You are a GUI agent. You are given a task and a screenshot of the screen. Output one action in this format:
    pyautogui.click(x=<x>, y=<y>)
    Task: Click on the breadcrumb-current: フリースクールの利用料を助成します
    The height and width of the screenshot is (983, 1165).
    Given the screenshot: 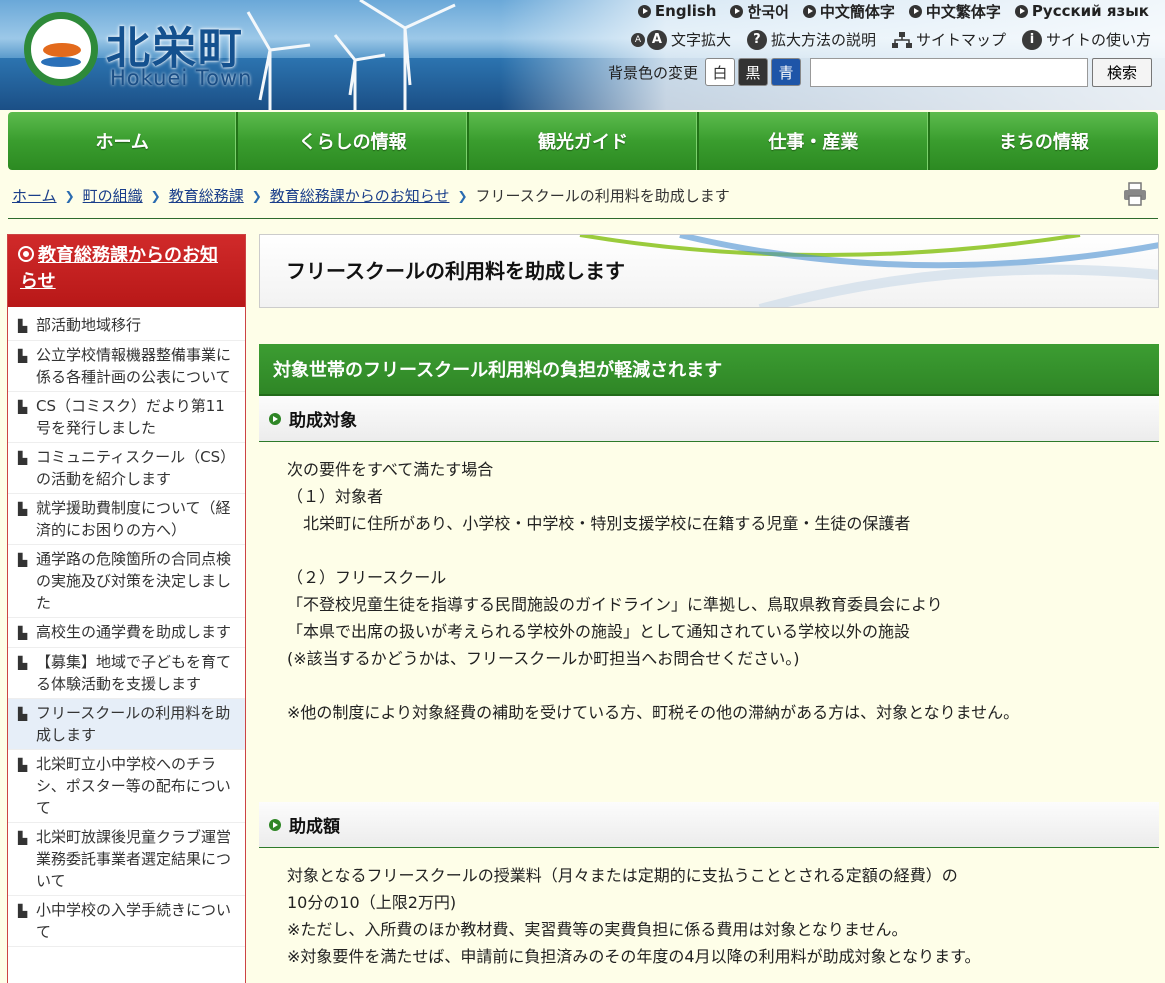 What is the action you would take?
    pyautogui.click(x=602, y=196)
    